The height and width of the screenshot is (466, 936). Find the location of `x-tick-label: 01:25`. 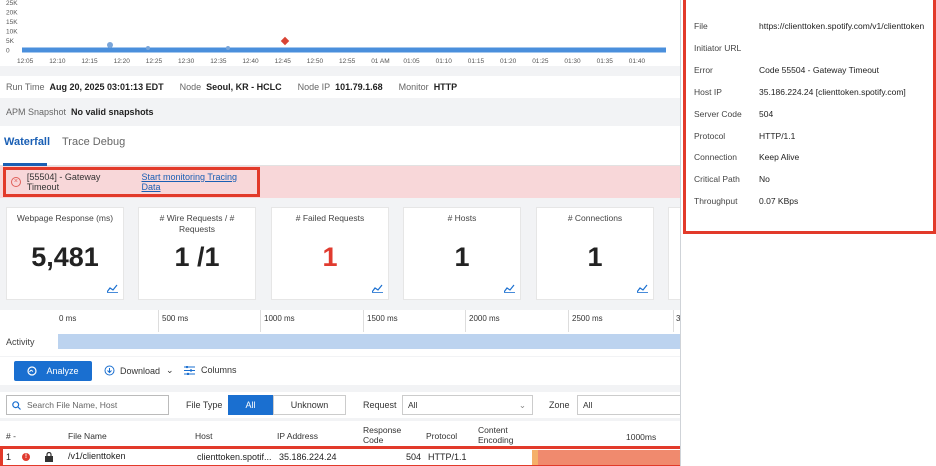

x-tick-label: 01:25 is located at coordinates (540, 61).